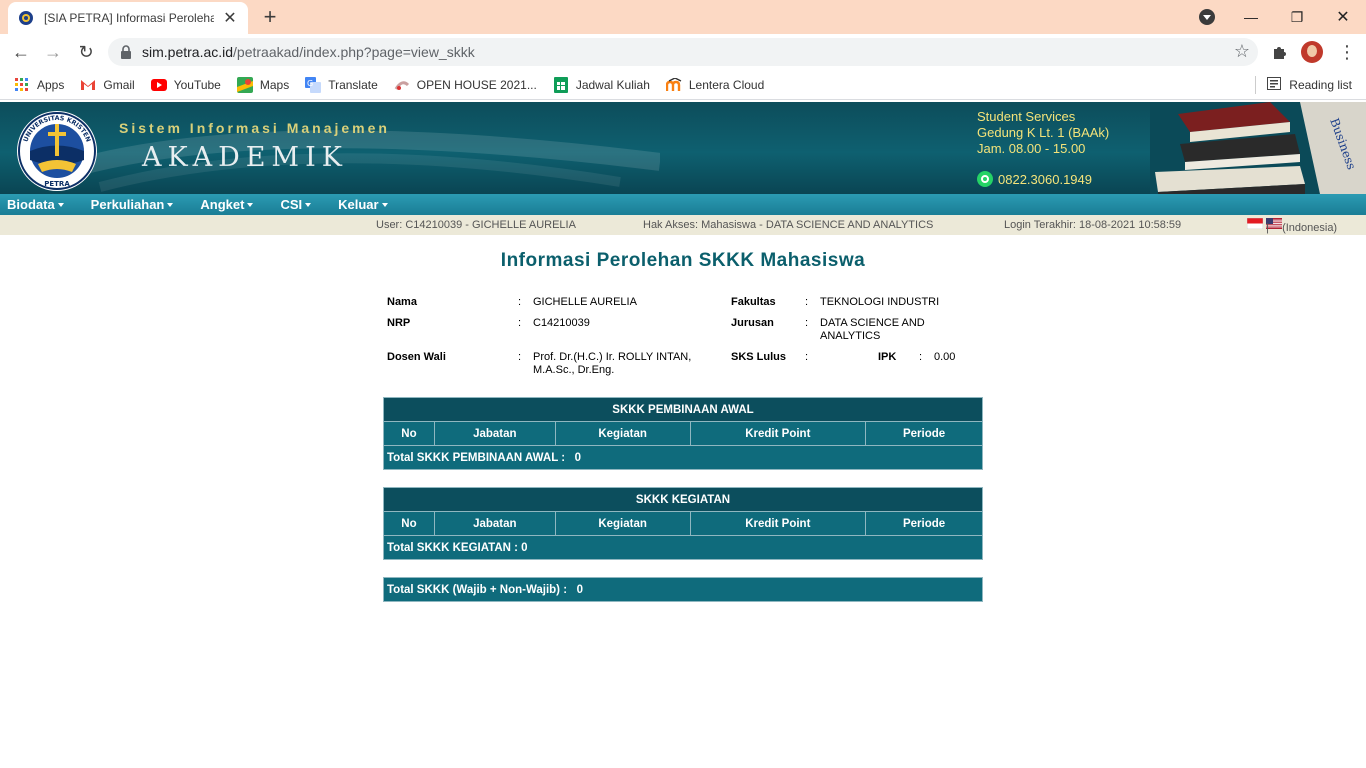  Describe the element at coordinates (126, 52) in the screenshot. I see `lock-icon` at that location.